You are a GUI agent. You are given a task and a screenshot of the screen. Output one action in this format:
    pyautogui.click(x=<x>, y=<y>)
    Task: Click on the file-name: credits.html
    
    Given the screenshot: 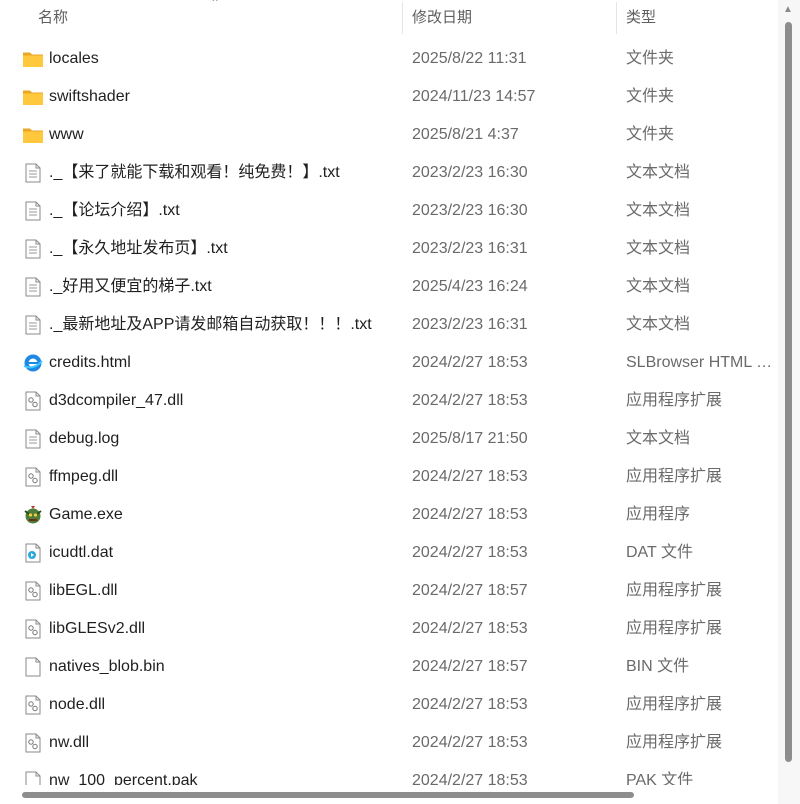 What is the action you would take?
    pyautogui.click(x=90, y=362)
    